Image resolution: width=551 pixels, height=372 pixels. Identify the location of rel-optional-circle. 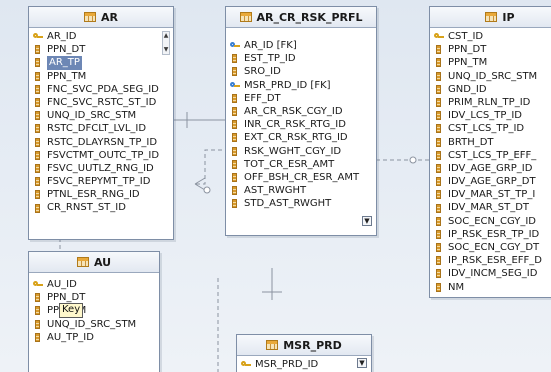
(413, 160).